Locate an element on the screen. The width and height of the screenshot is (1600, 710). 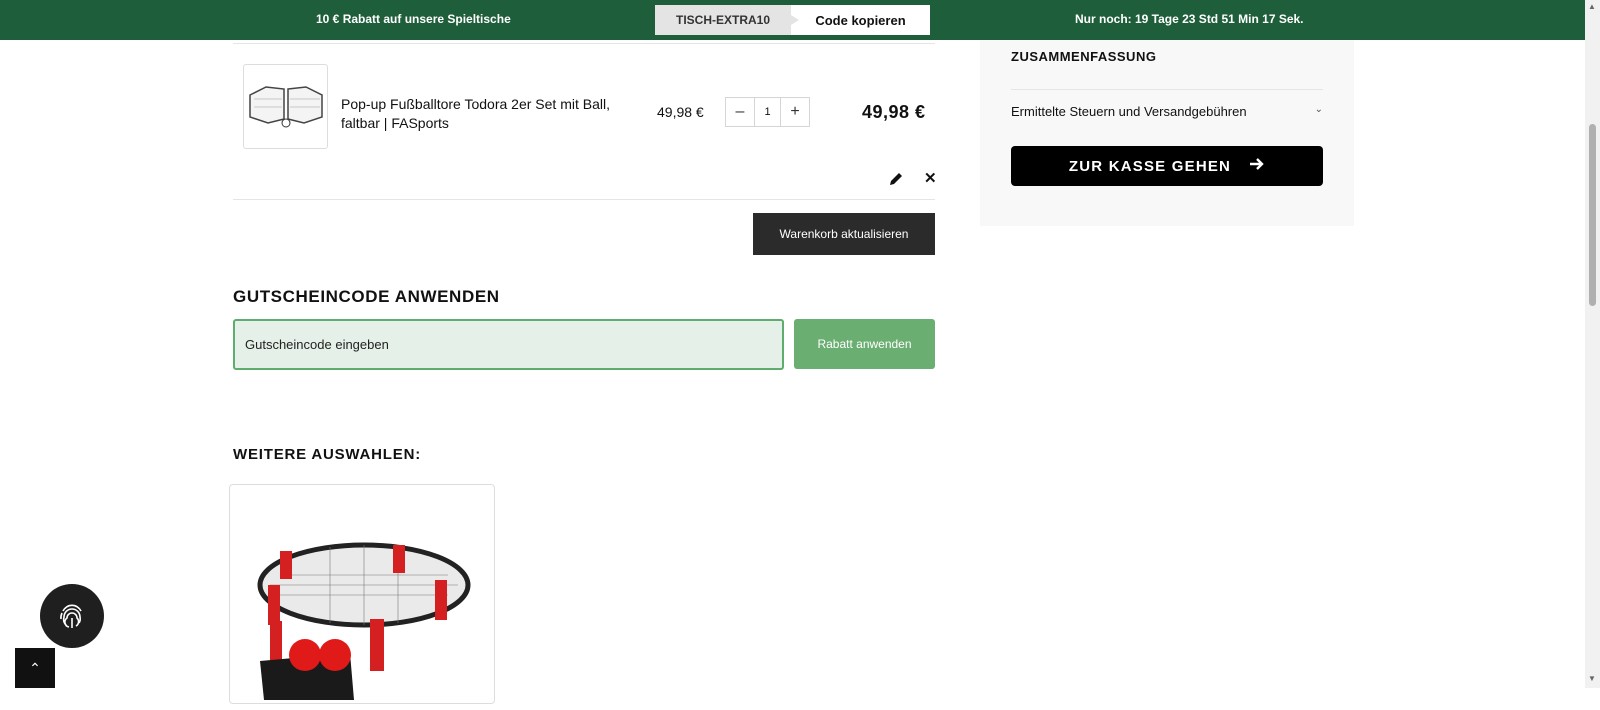
taxes-shipping-toggle: Ermittelte Steuern und Versandgebühren ⌄ is located at coordinates (1167, 111).